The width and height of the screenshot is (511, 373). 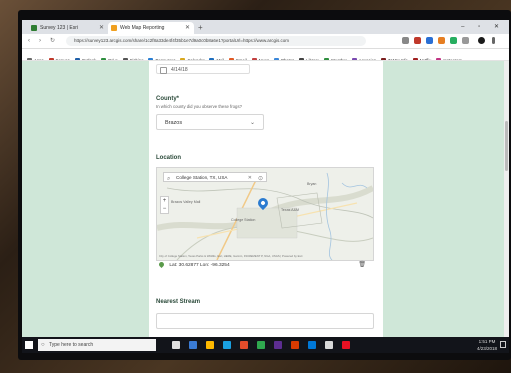 What do you see at coordinates (40, 41) in the screenshot?
I see `forward-button: ›` at bounding box center [40, 41].